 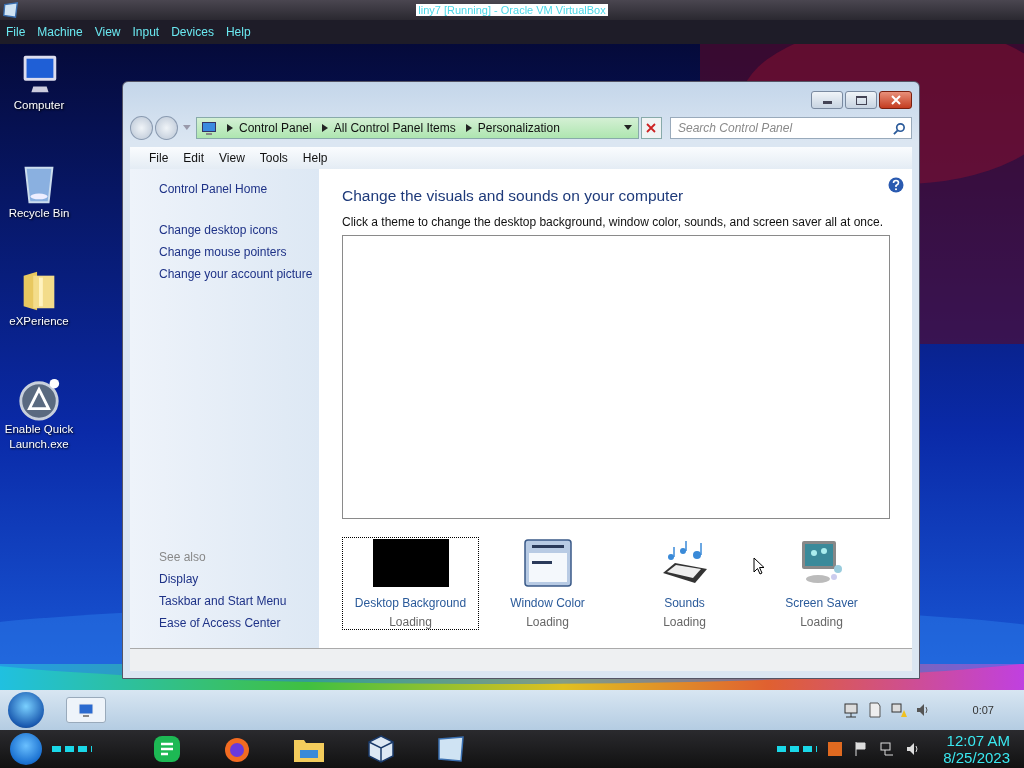 What do you see at coordinates (239, 274) in the screenshot?
I see `sidebar-link: Change your account picture` at bounding box center [239, 274].